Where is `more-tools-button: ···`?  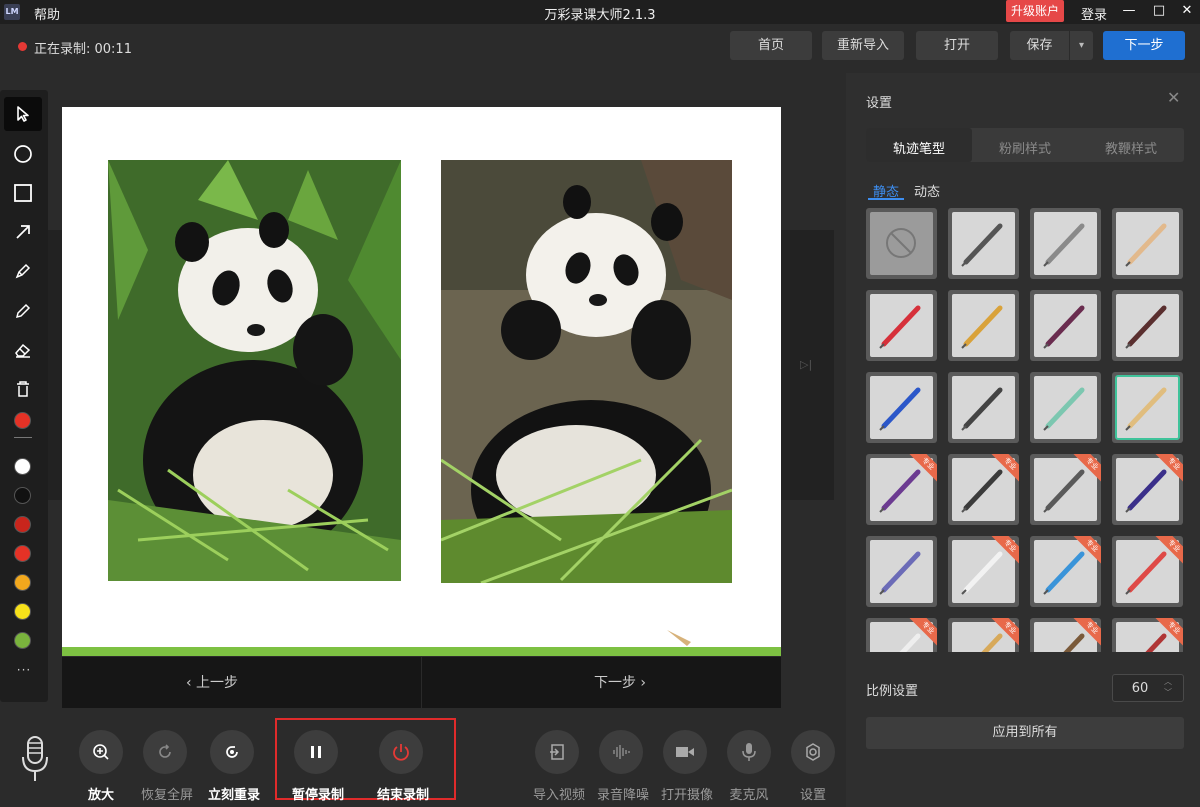
more-tools-button: ··· is located at coordinates (24, 670).